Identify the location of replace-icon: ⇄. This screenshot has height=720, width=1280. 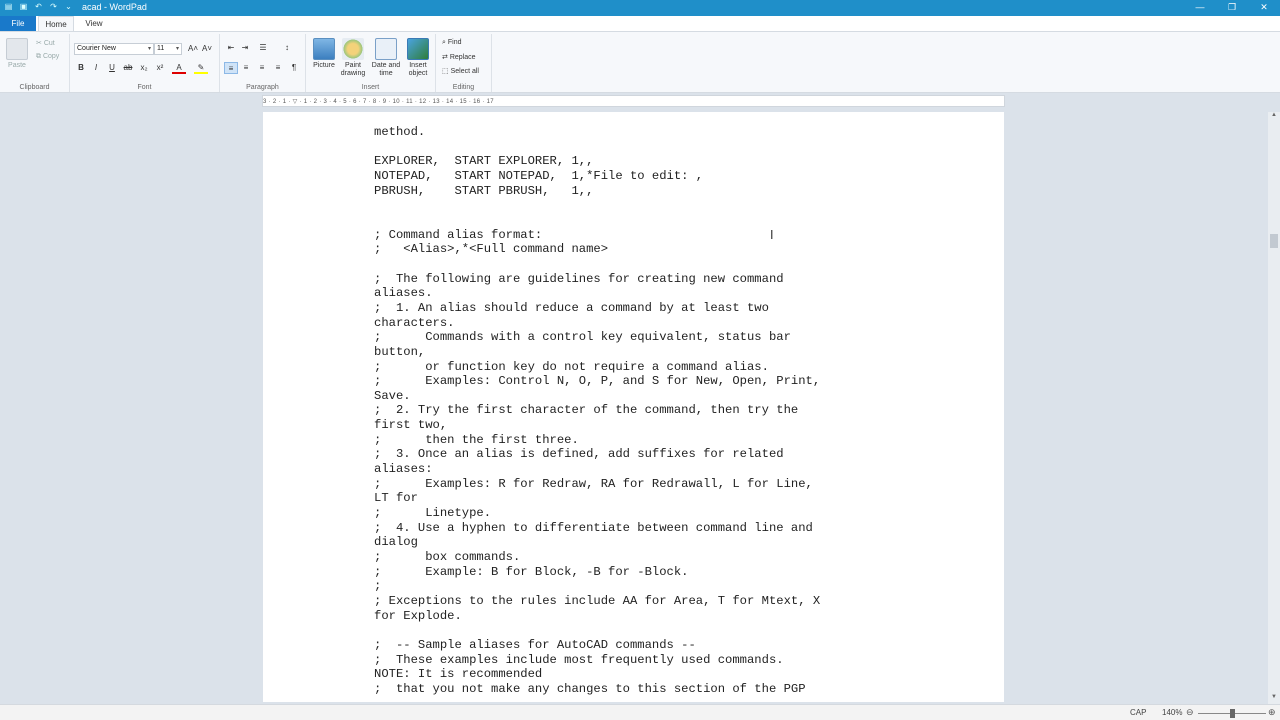
(445, 57).